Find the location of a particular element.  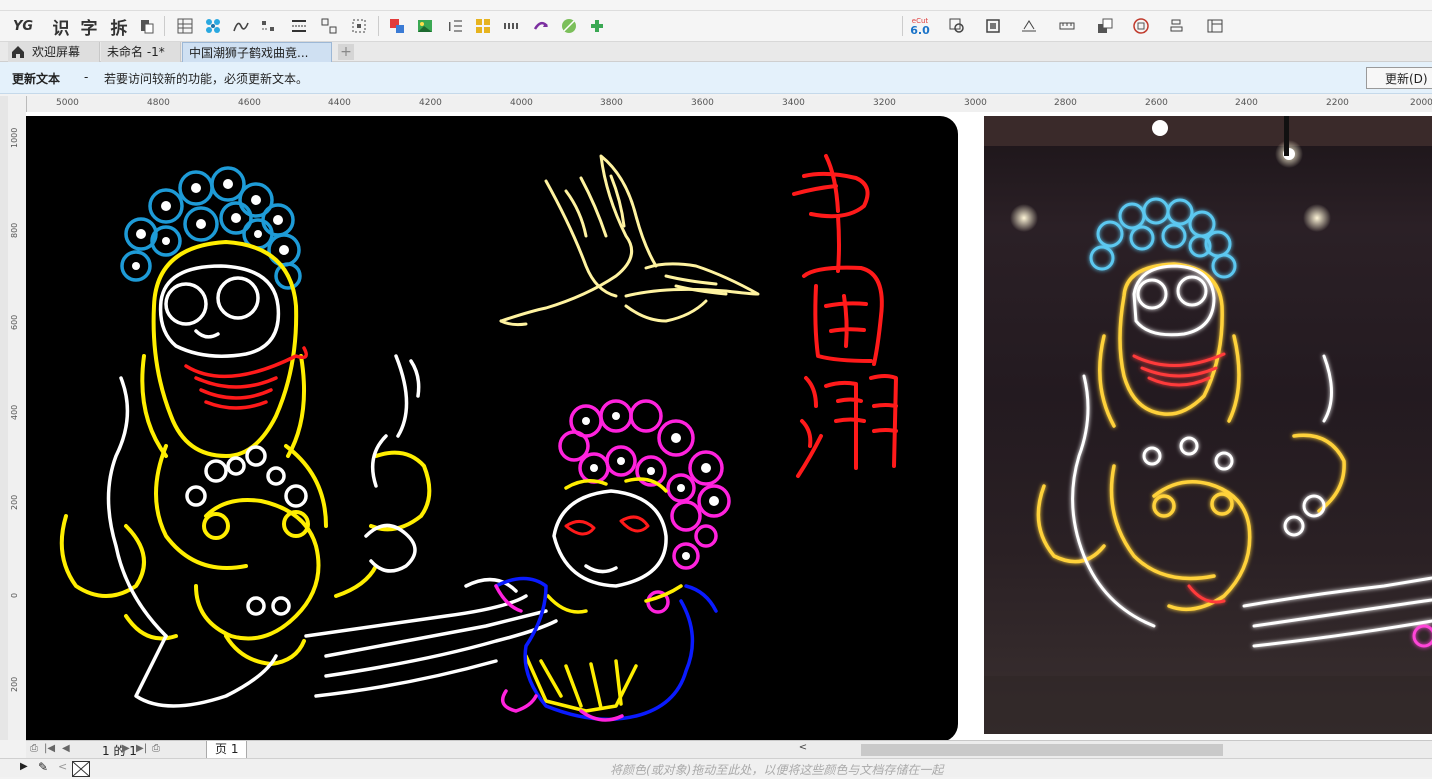

vertical-ruler: 1000 800 600 400 200 0 200 is located at coordinates (17, 418).